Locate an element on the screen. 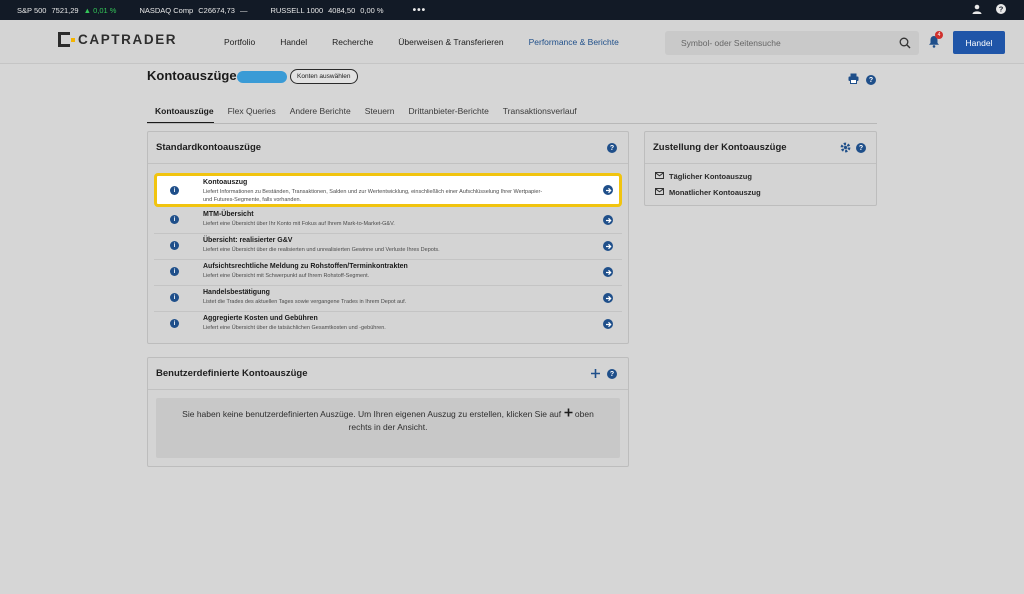  delivery-item-daily: Täglicher Kontoauszug is located at coordinates (703, 176).